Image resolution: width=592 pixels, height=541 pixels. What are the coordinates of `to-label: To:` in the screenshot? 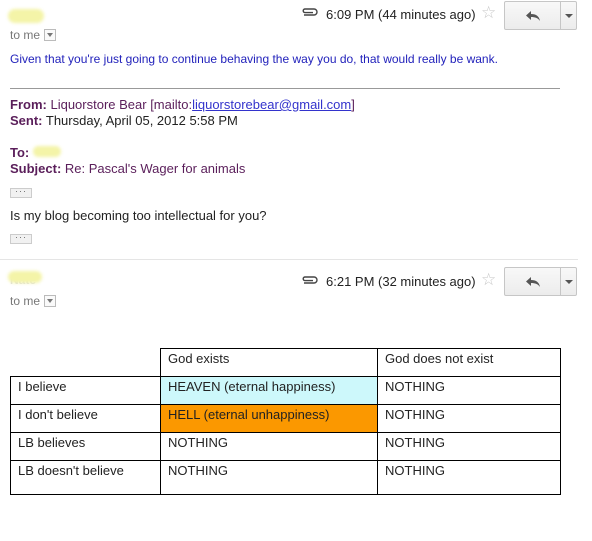 It's located at (20, 152).